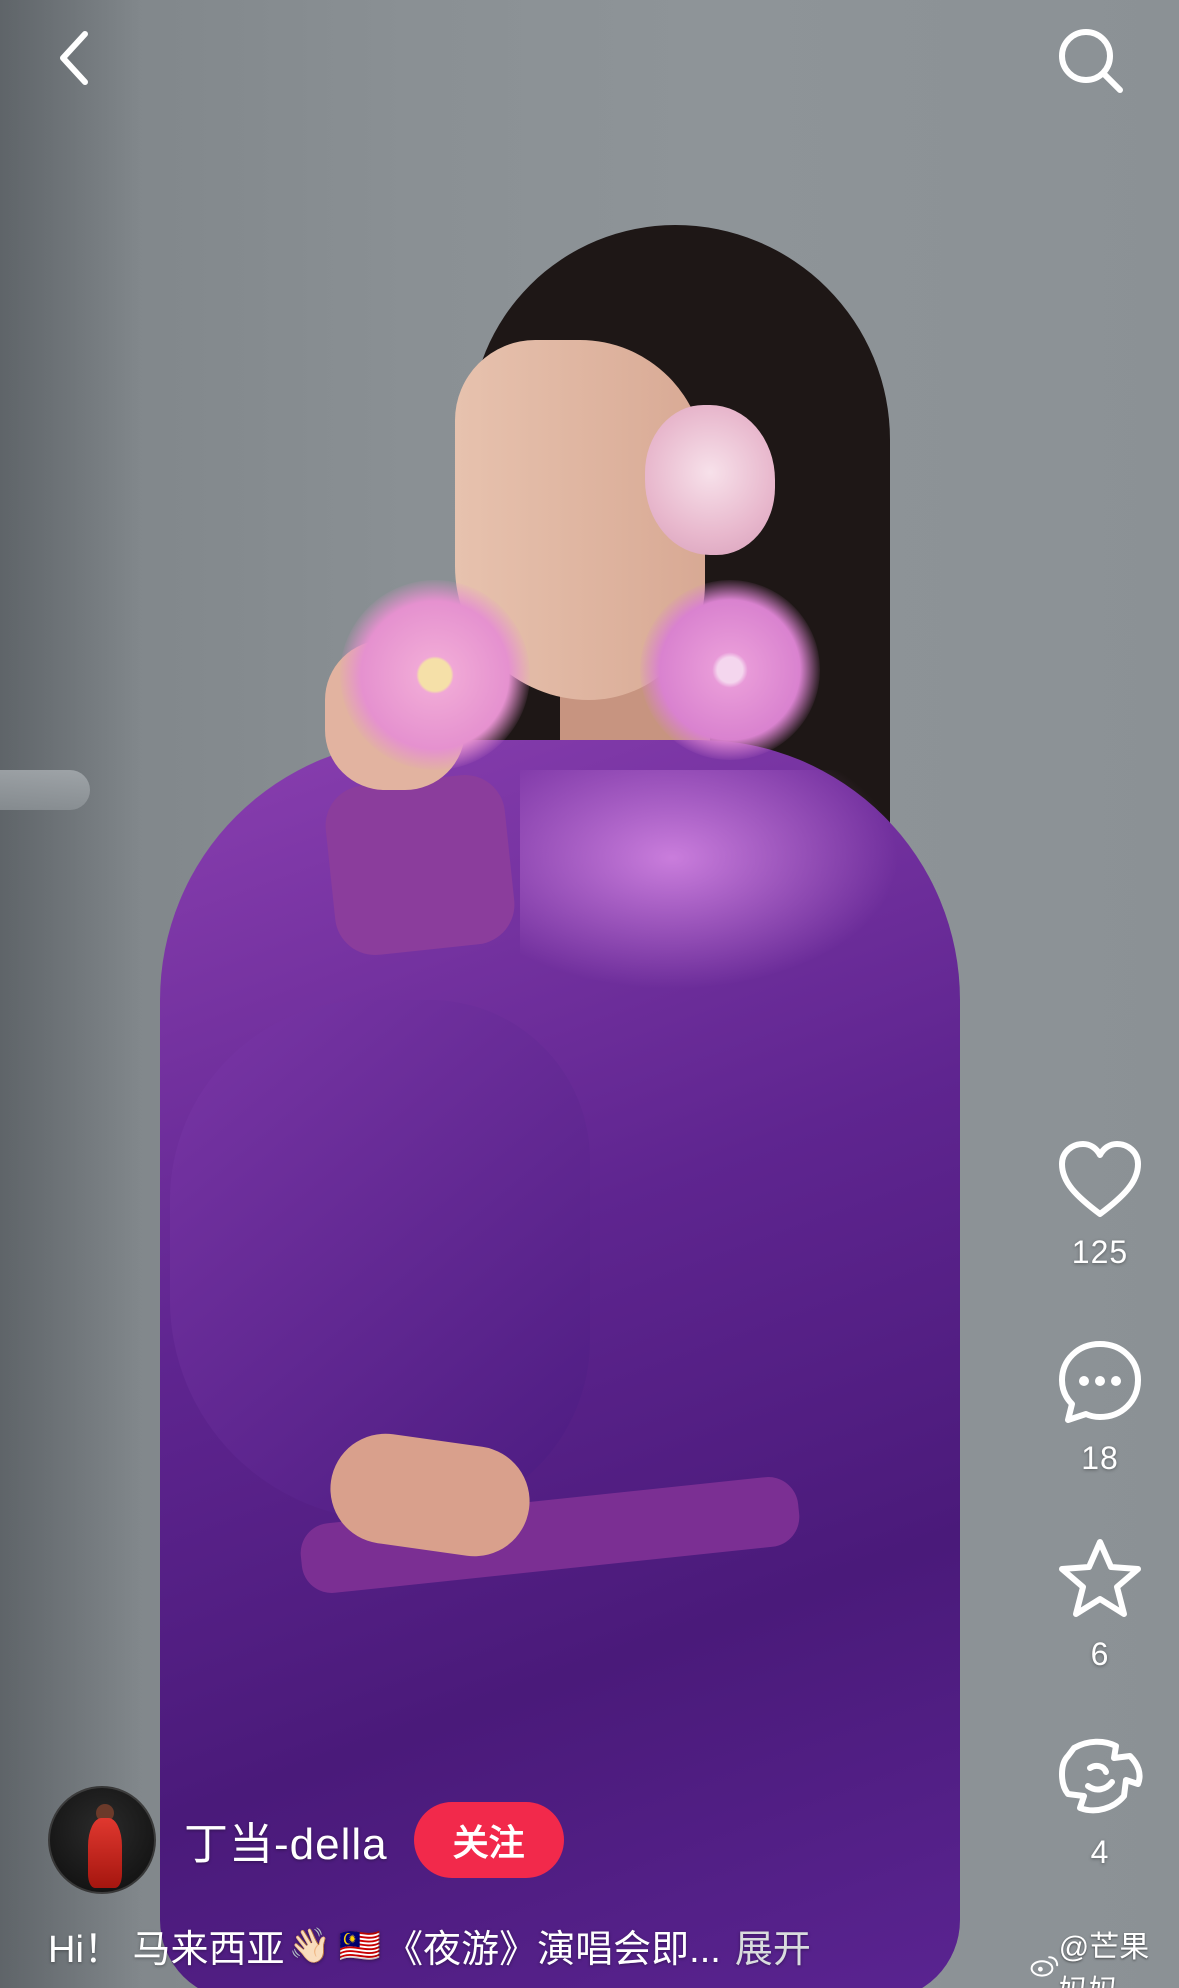 The width and height of the screenshot is (1179, 1988). I want to click on author-name: 丁当-della, so click(286, 1840).